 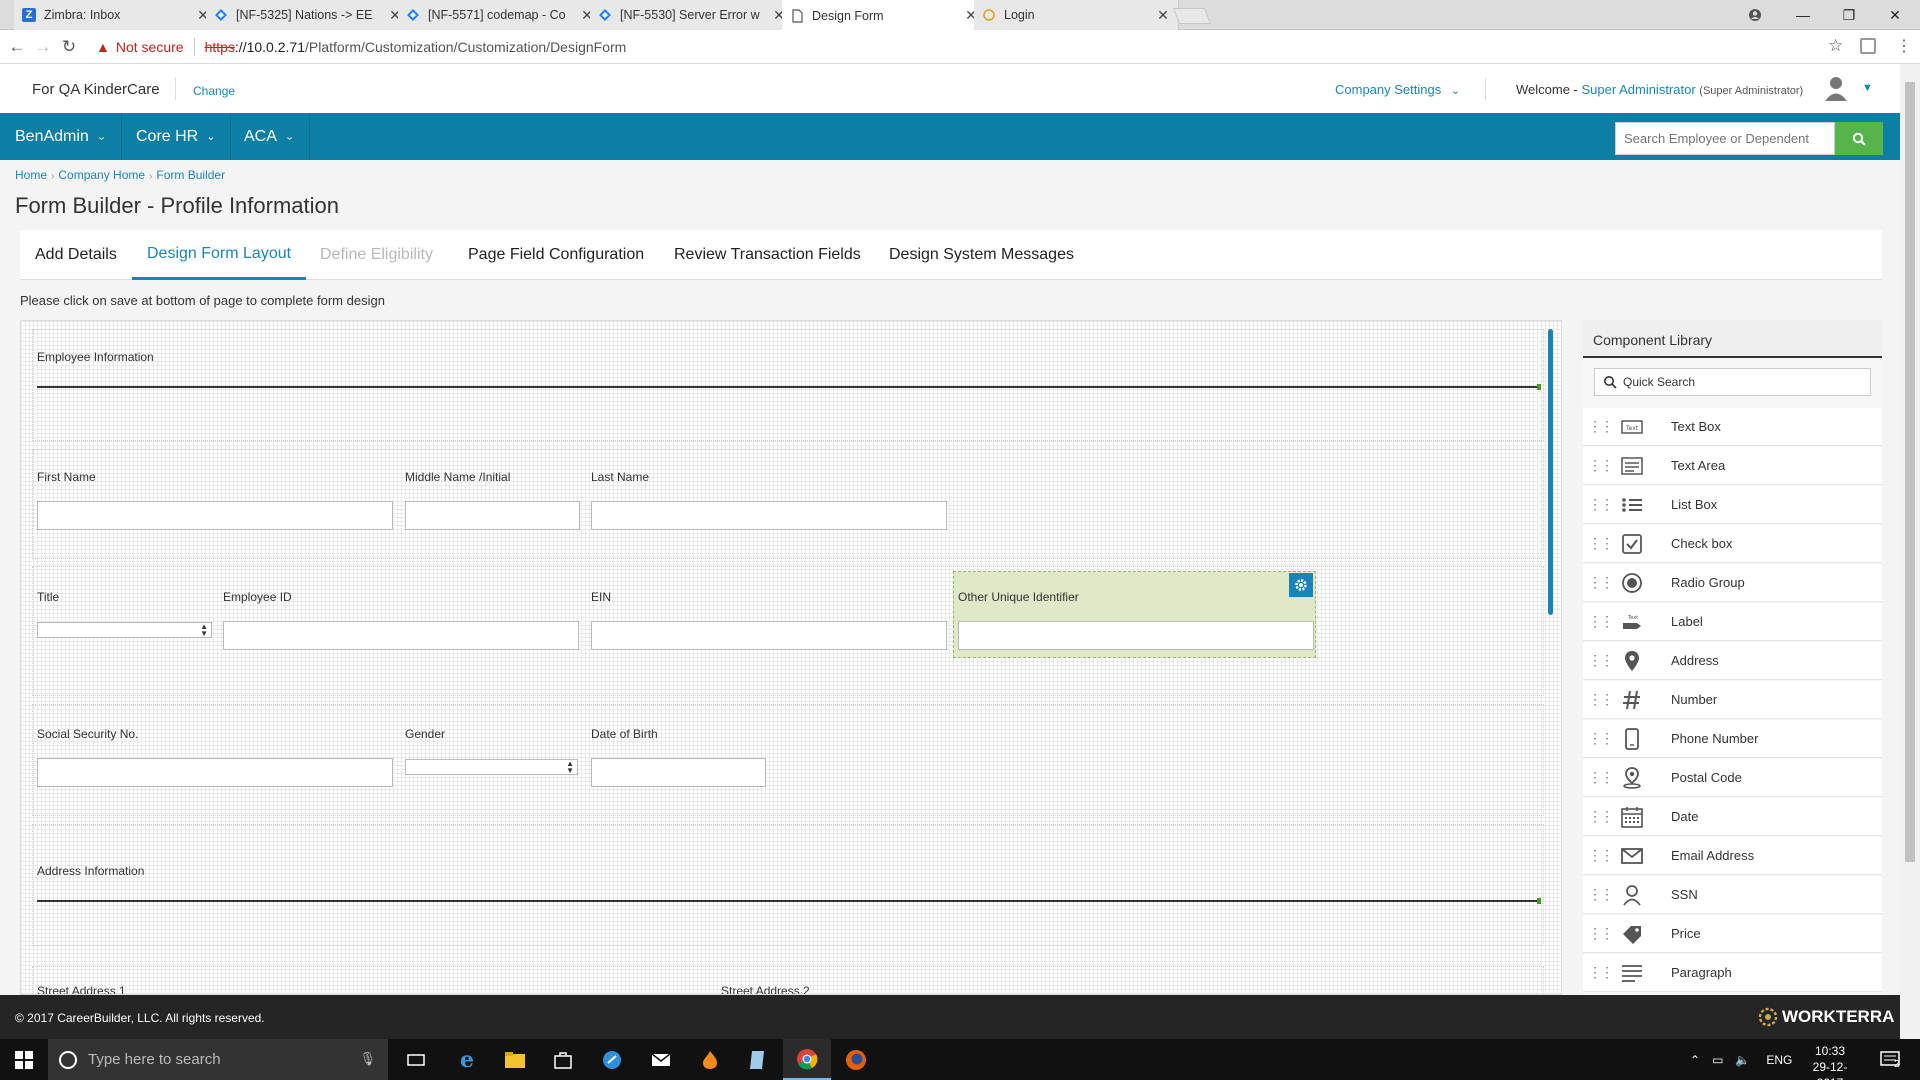 I want to click on ssn-field, so click(x=215, y=772).